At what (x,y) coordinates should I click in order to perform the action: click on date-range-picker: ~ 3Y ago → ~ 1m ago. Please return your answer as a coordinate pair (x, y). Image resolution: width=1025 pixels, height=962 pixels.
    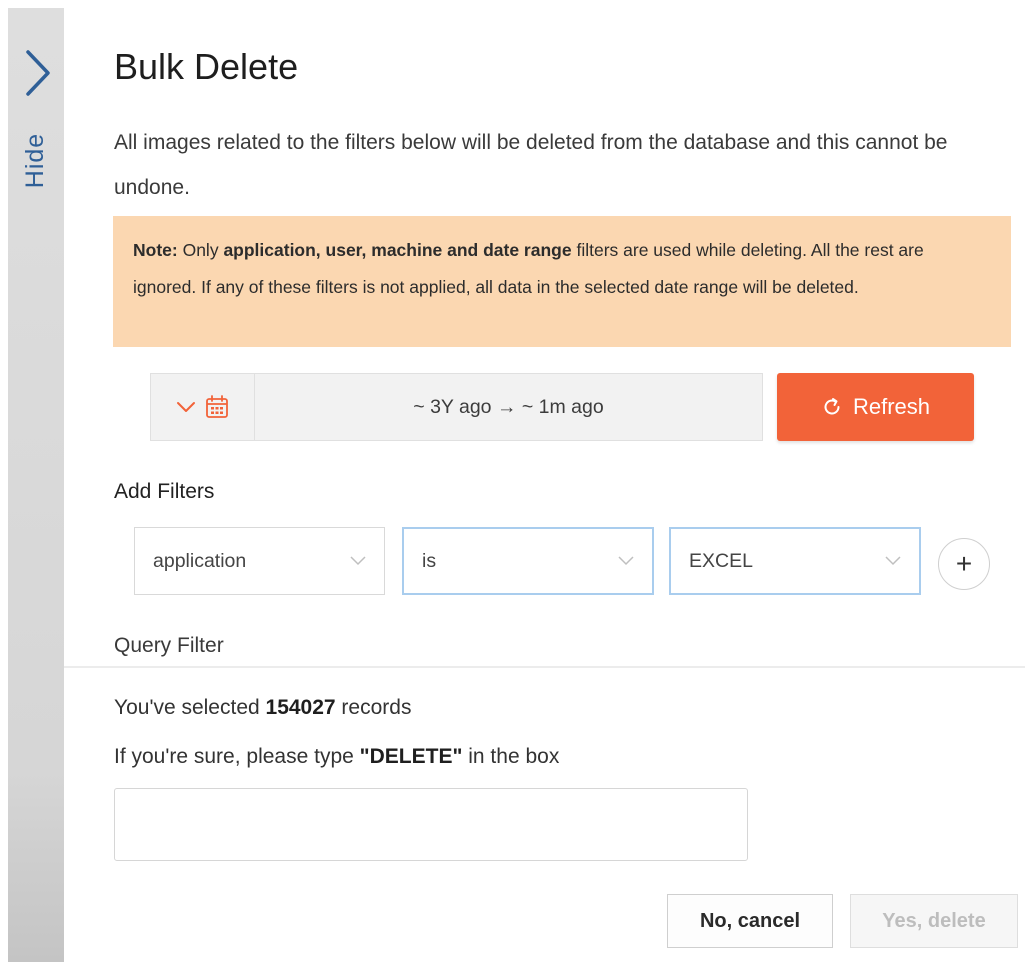
    Looking at the image, I should click on (456, 407).